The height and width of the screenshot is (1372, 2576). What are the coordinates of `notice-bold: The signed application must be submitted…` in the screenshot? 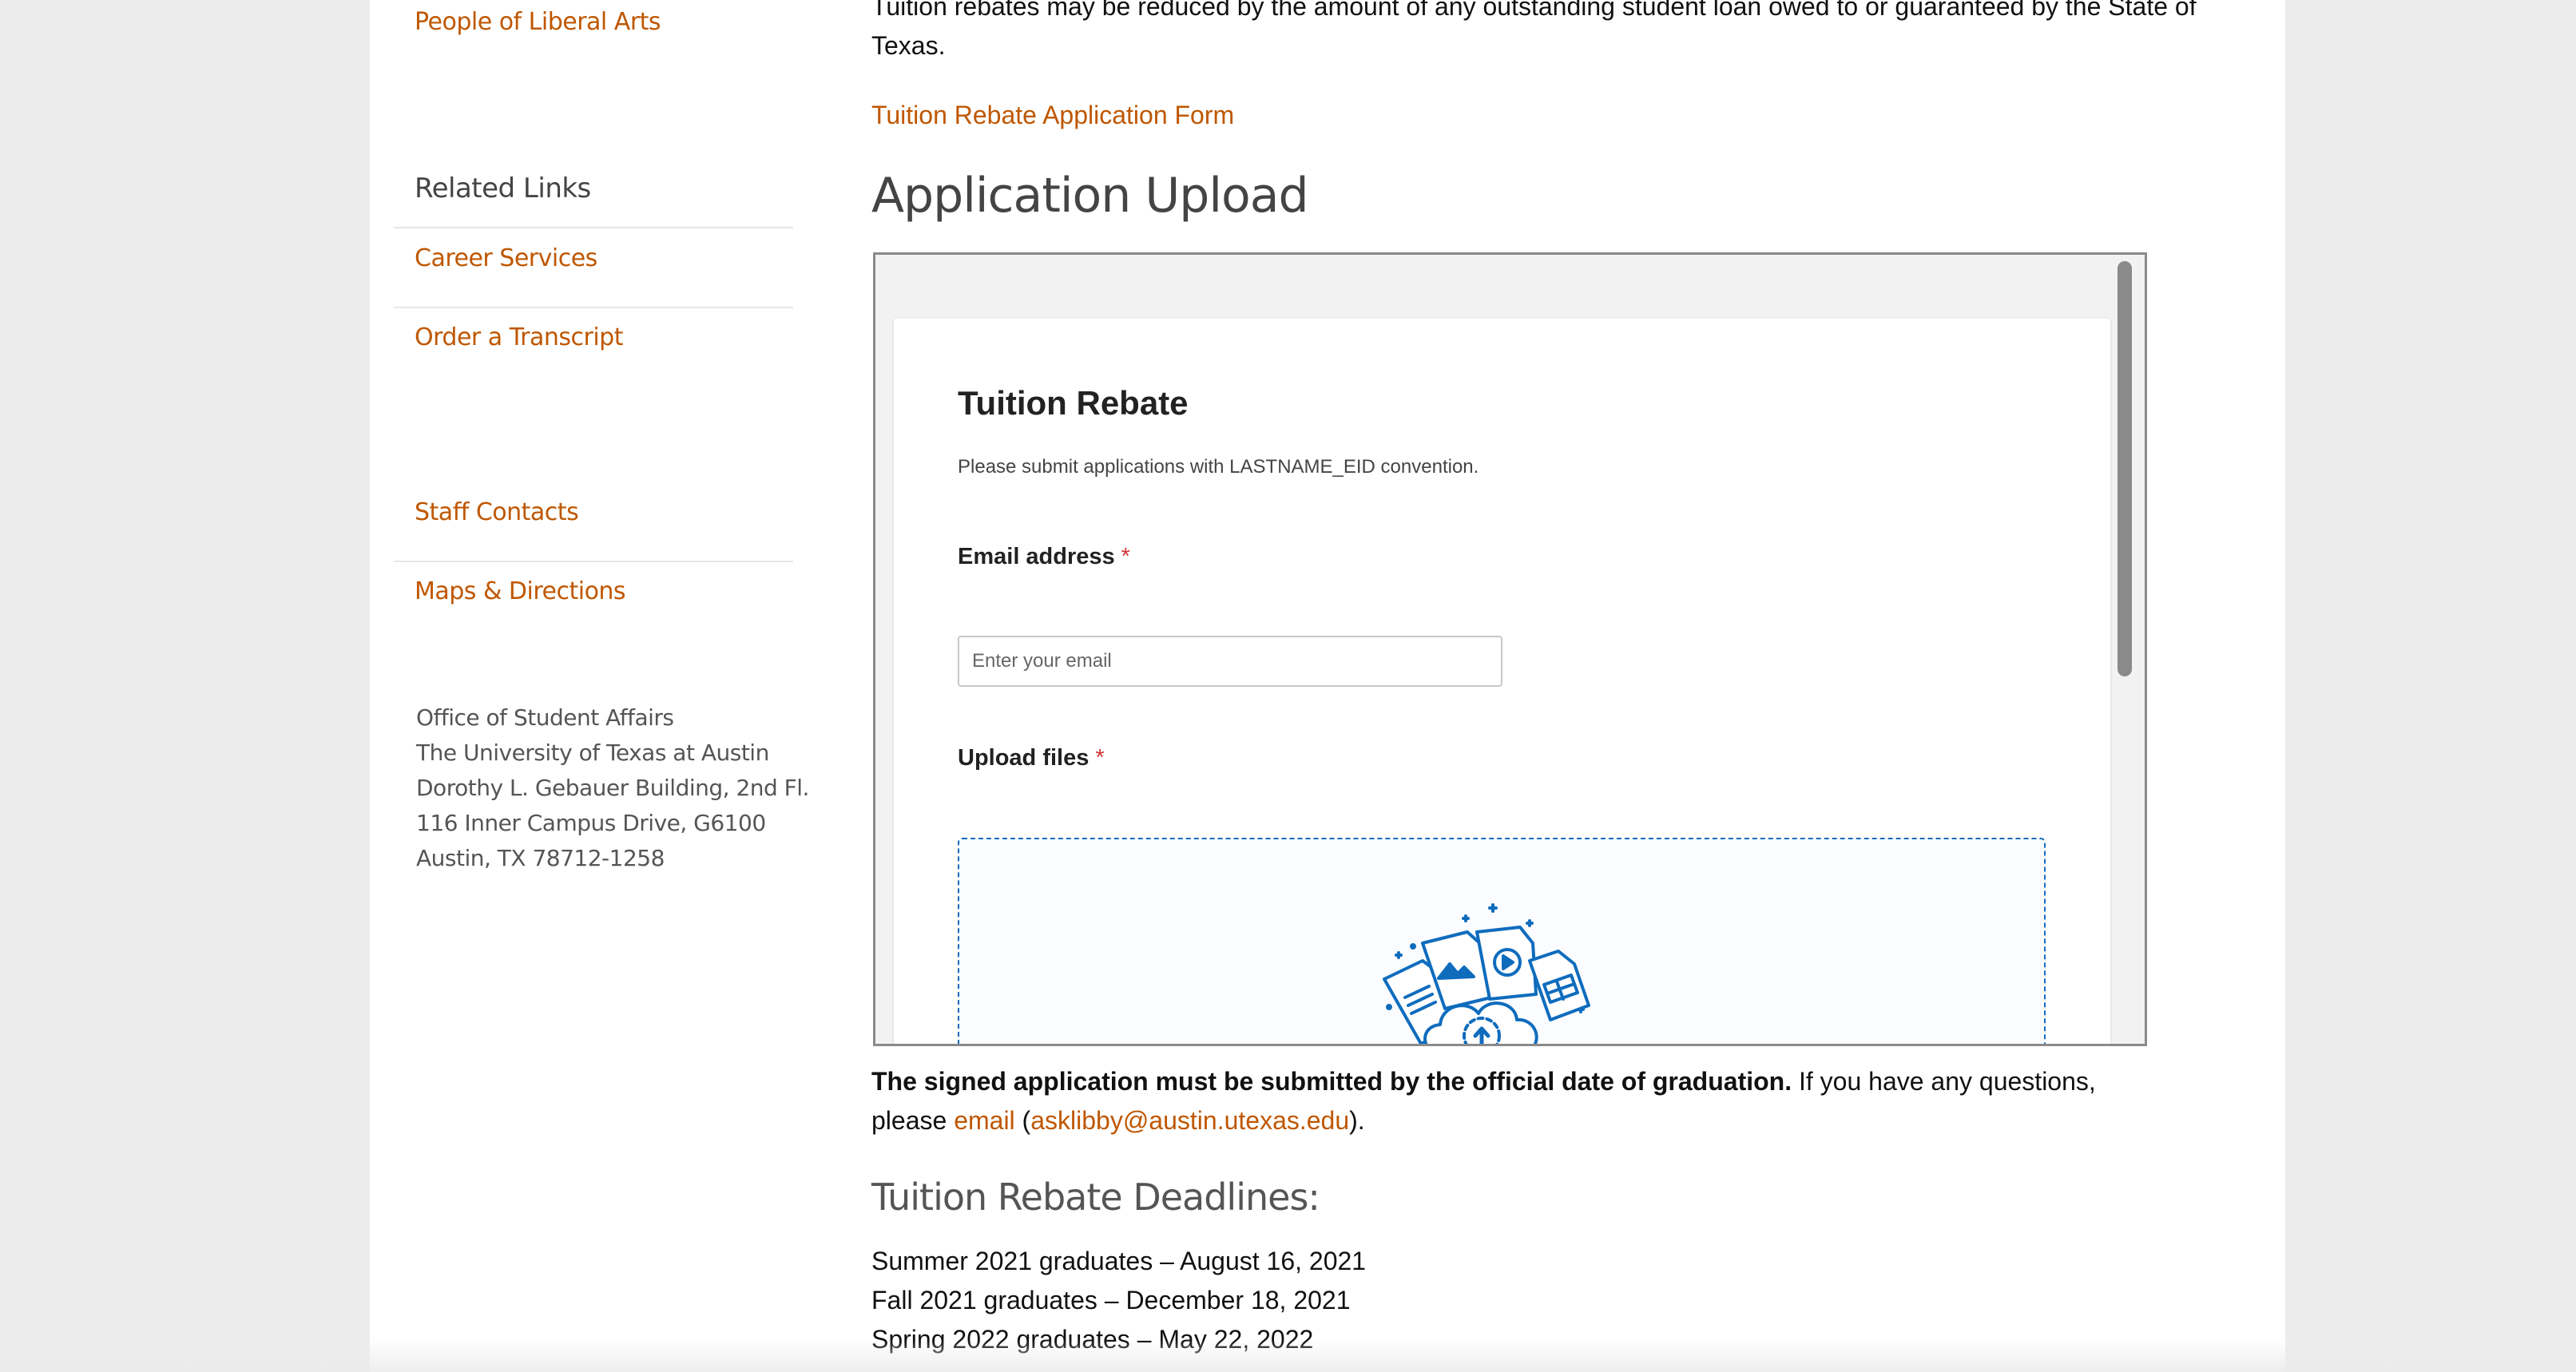 It's located at (1331, 1081).